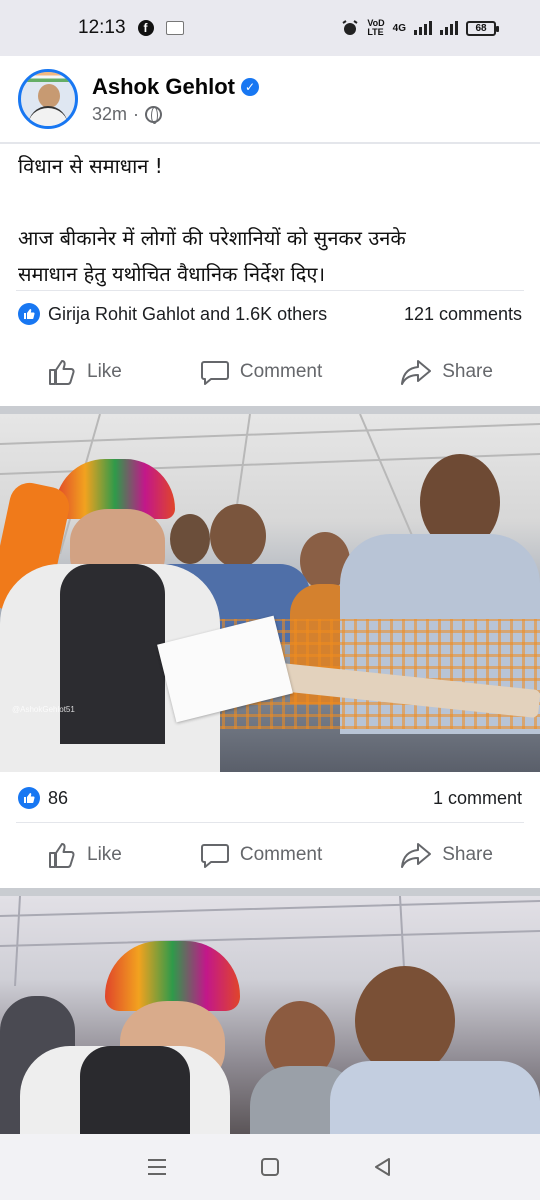 The width and height of the screenshot is (540, 1200). What do you see at coordinates (48, 99) in the screenshot?
I see `avatar` at bounding box center [48, 99].